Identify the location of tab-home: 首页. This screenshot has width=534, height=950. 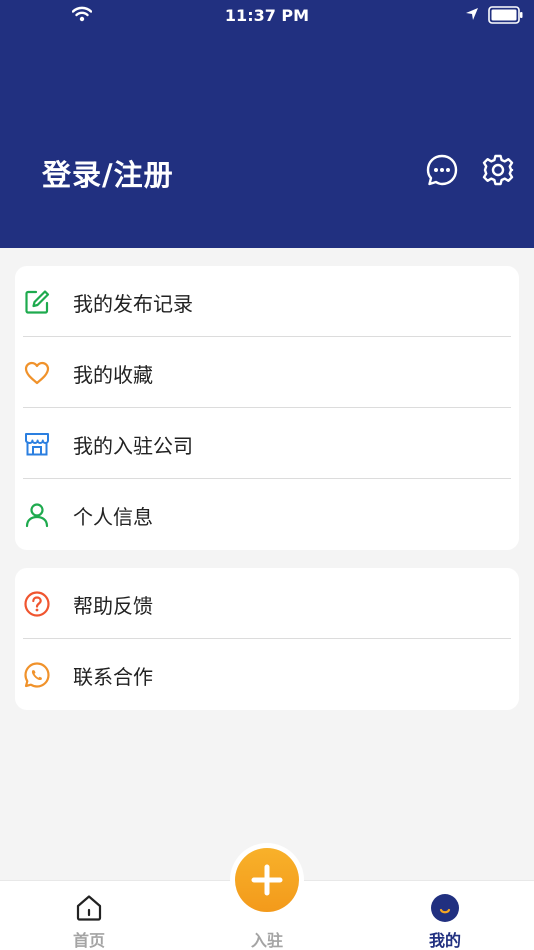
(89, 915).